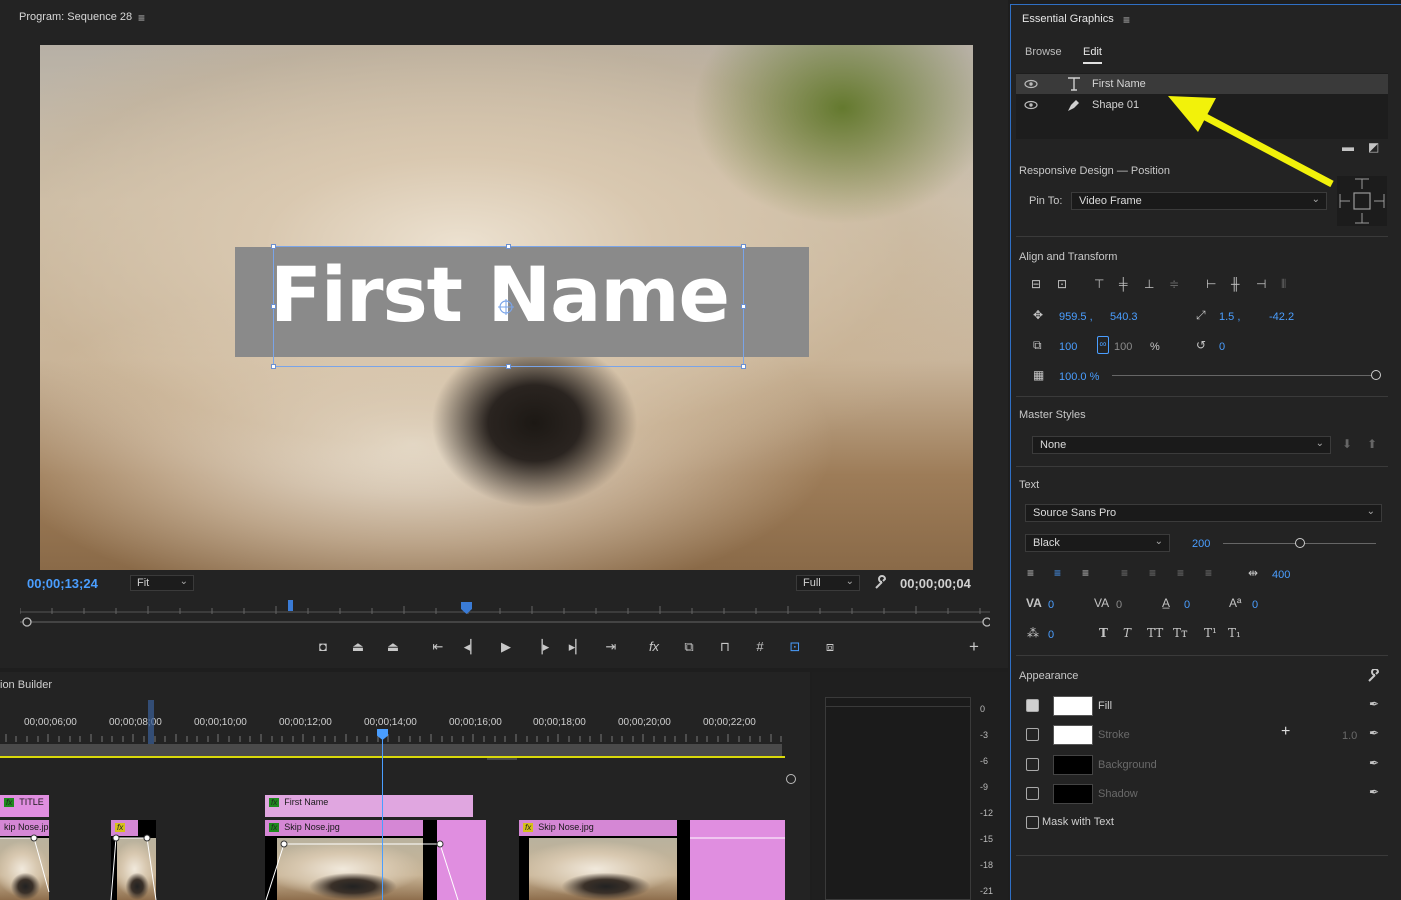 The width and height of the screenshot is (1401, 900). I want to click on opacity-slider-thumb, so click(1376, 375).